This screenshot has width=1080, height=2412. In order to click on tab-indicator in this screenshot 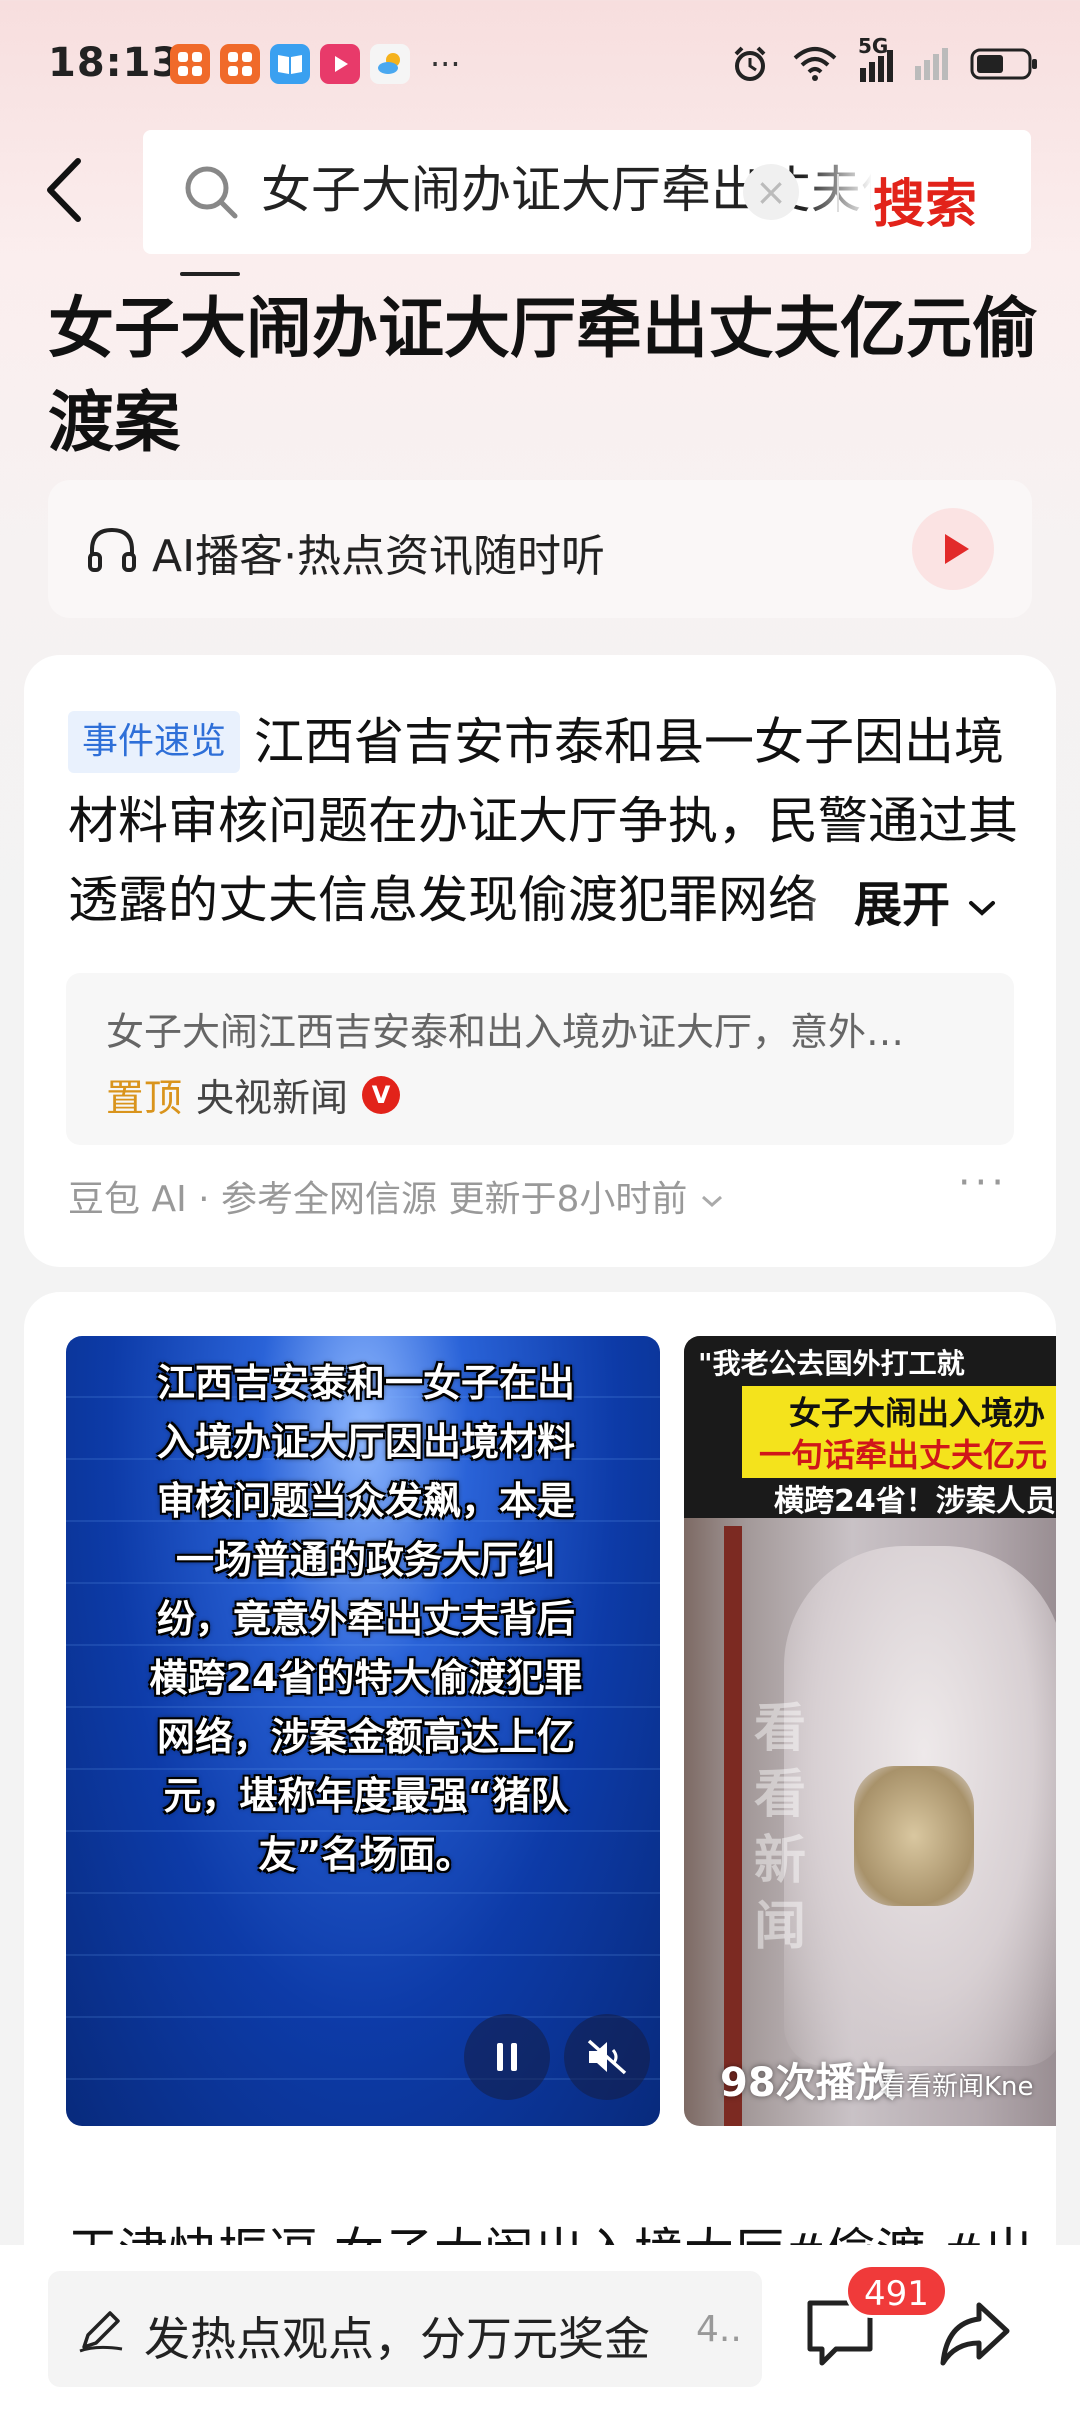, I will do `click(210, 274)`.